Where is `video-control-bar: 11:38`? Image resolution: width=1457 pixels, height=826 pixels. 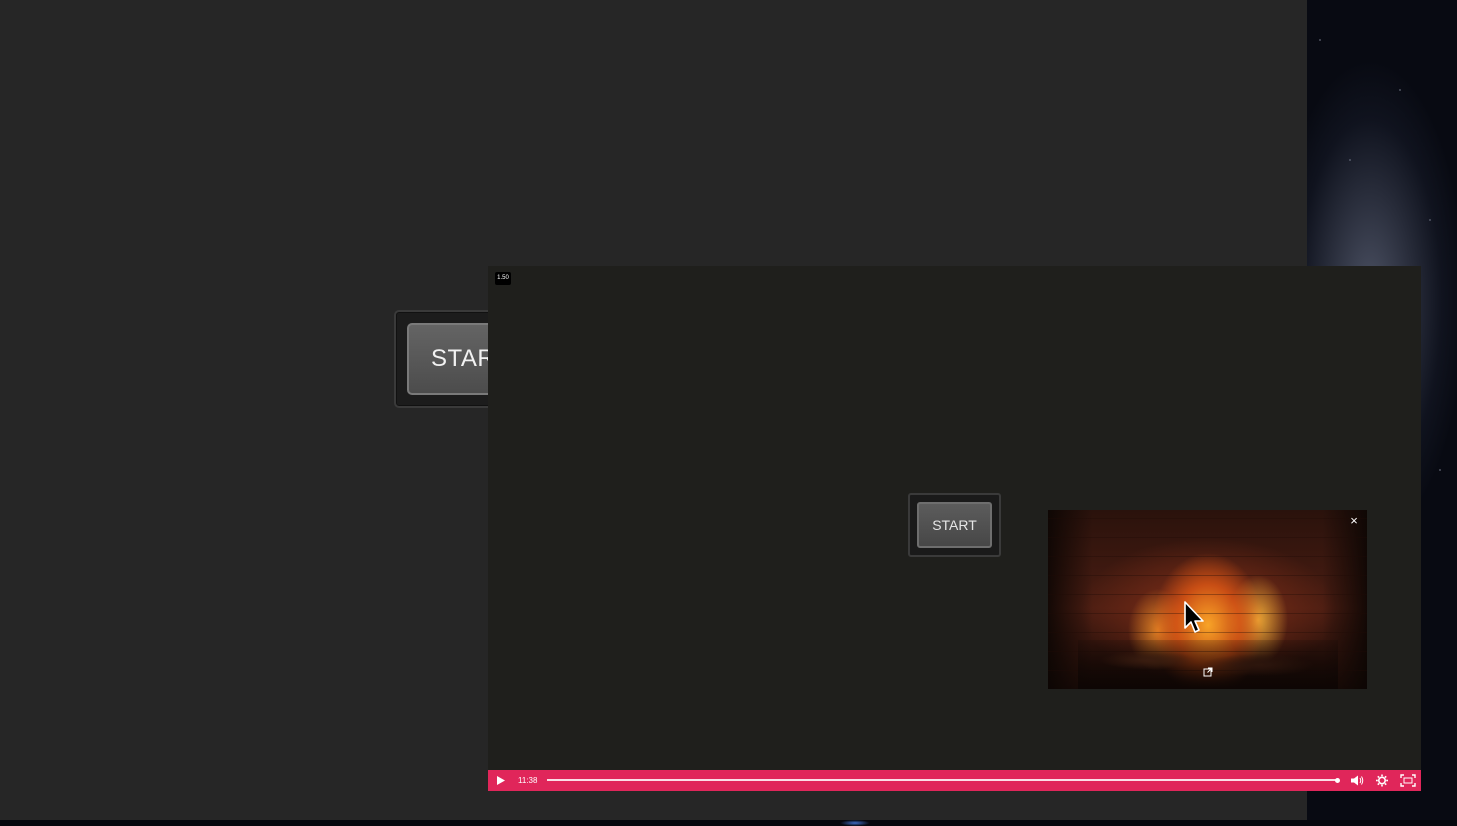 video-control-bar: 11:38 is located at coordinates (954, 780).